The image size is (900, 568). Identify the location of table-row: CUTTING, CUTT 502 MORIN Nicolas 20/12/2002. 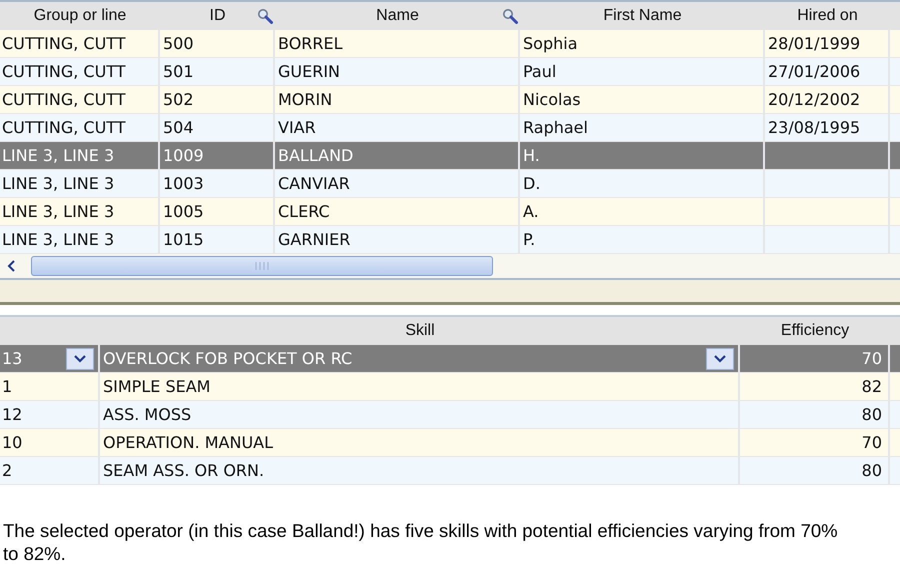
(450, 100).